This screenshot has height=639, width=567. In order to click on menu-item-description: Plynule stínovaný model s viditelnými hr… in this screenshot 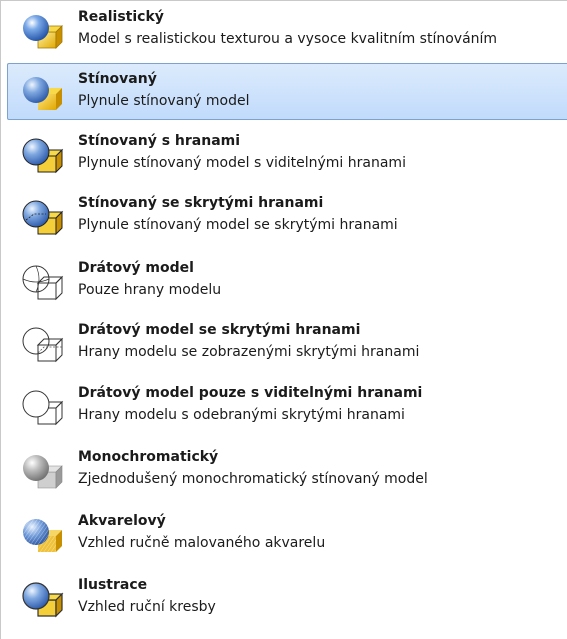, I will do `click(242, 163)`.